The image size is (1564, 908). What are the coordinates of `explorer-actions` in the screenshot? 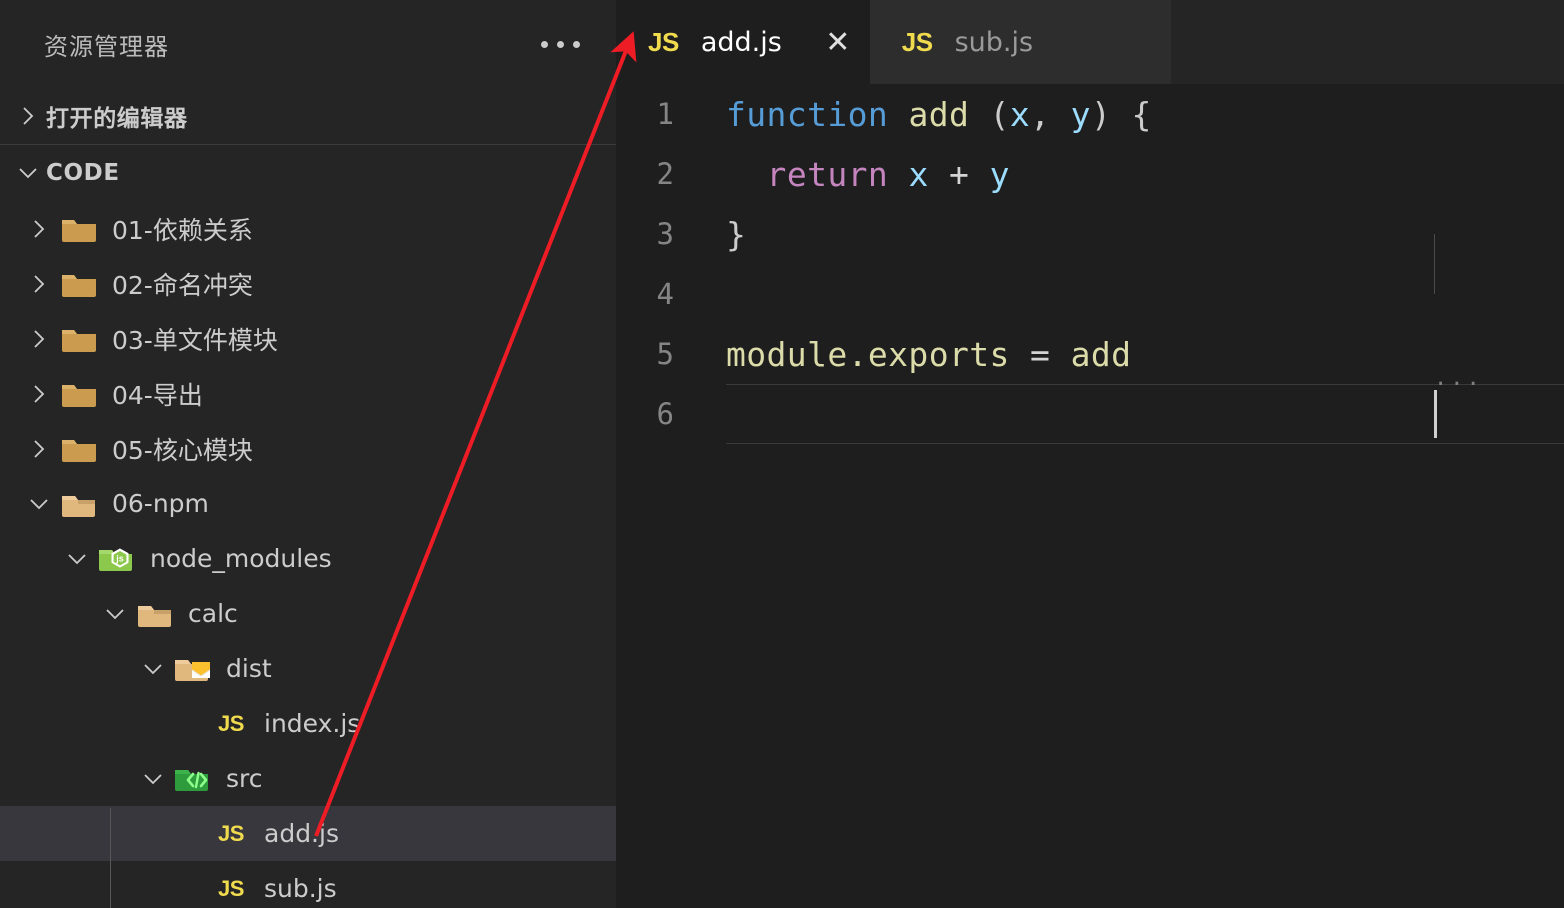 It's located at (560, 44).